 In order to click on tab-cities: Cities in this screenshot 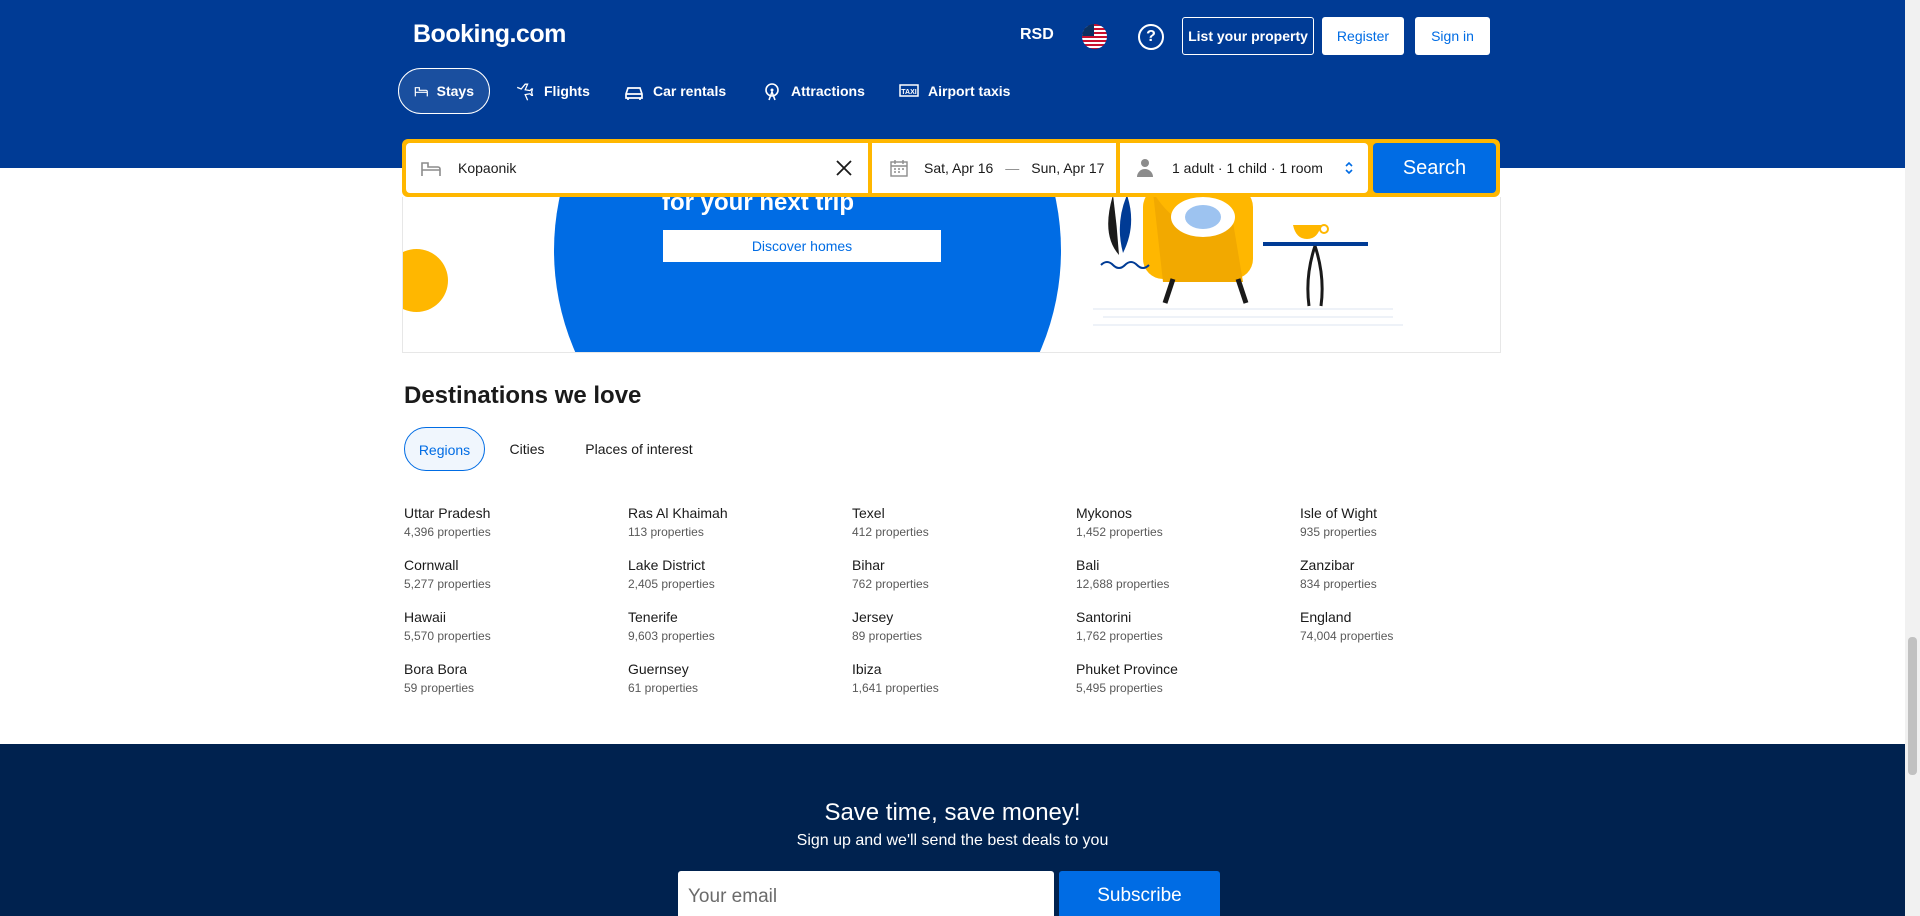, I will do `click(527, 449)`.